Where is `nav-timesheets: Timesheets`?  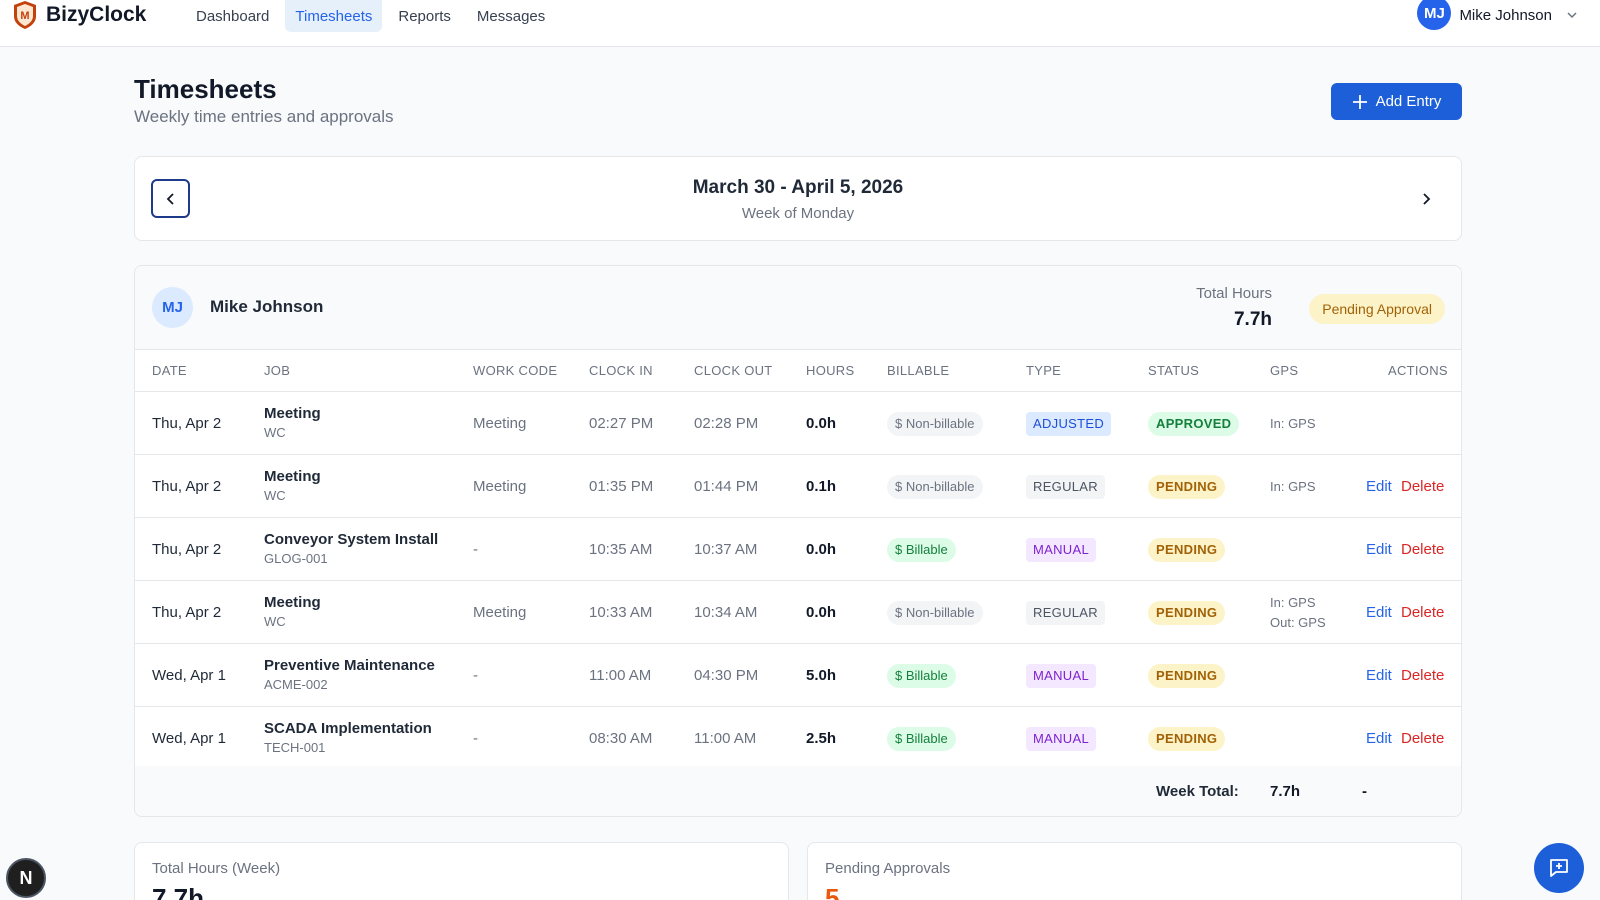
nav-timesheets: Timesheets is located at coordinates (334, 16).